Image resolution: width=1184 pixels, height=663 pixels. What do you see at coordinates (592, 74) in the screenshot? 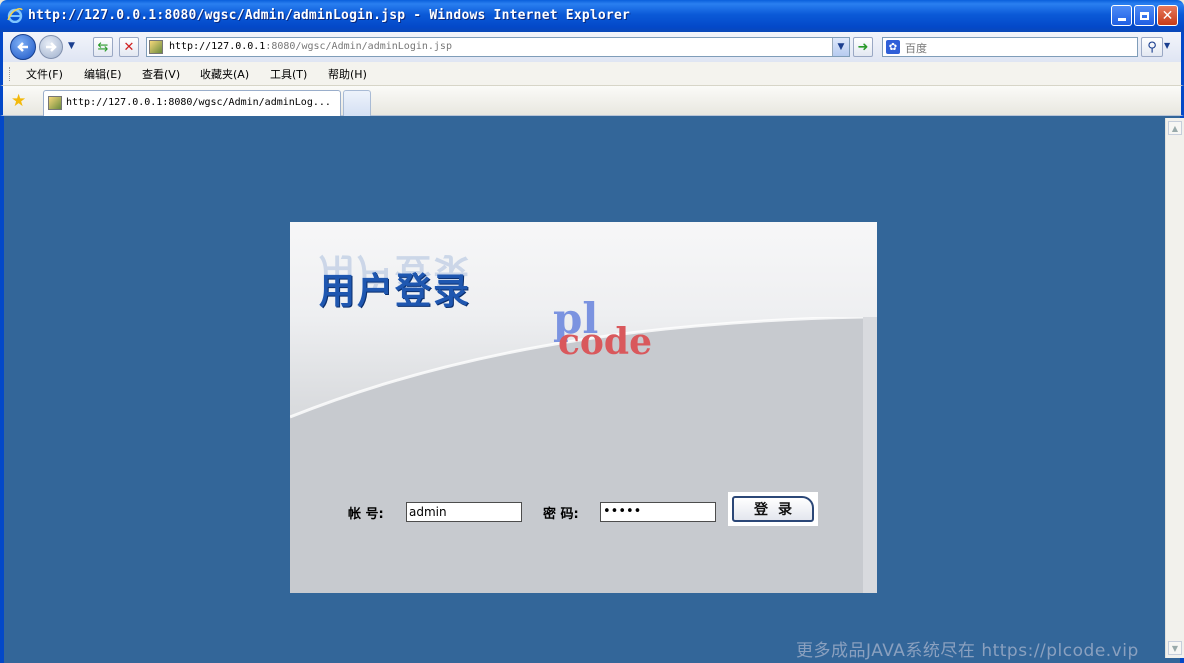
I see `menu-bar: 文件(F) 编辑(E) 查看(V) 收藏夹(A) 工具(T) 帮助(H)` at bounding box center [592, 74].